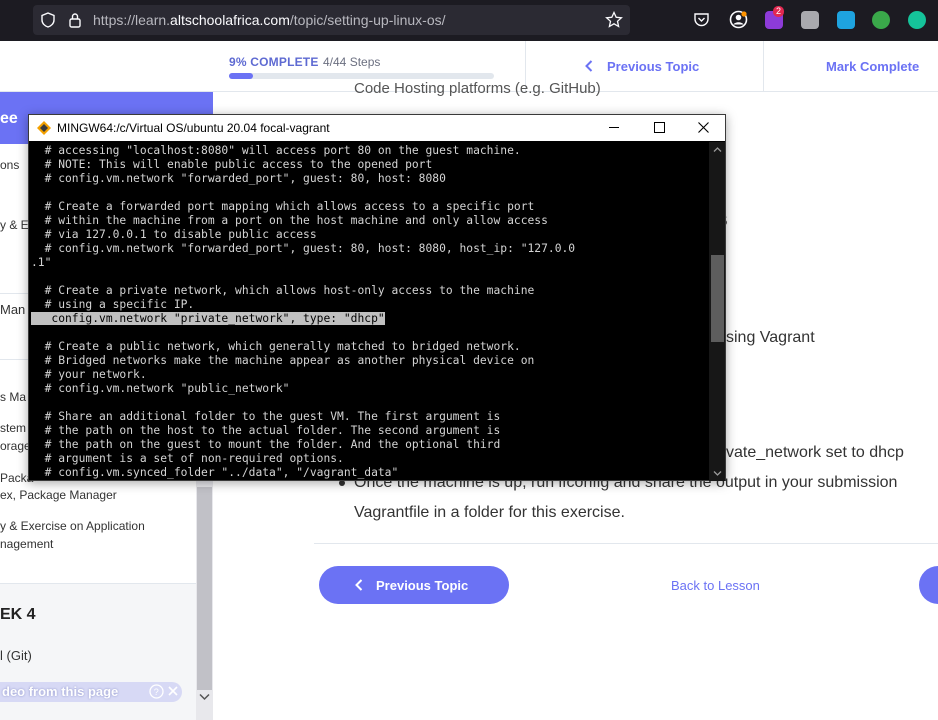 The image size is (938, 720). Describe the element at coordinates (917, 20) in the screenshot. I see `grammarly-icon` at that location.